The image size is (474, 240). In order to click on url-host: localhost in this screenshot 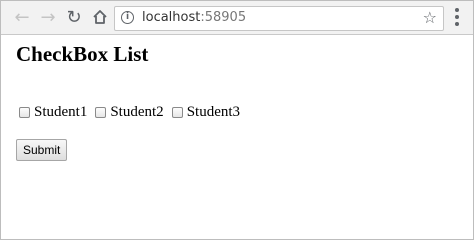, I will do `click(171, 17)`.